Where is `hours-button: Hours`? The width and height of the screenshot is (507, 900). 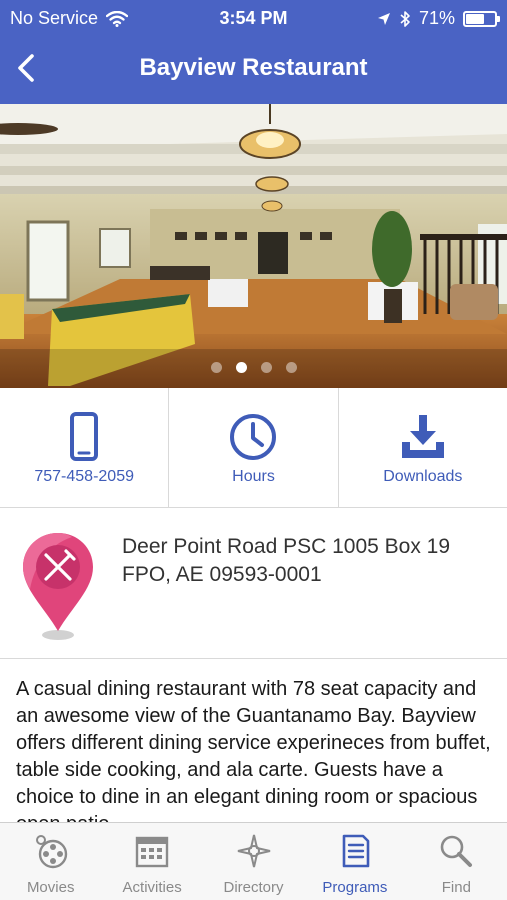
hours-button: Hours is located at coordinates (254, 447).